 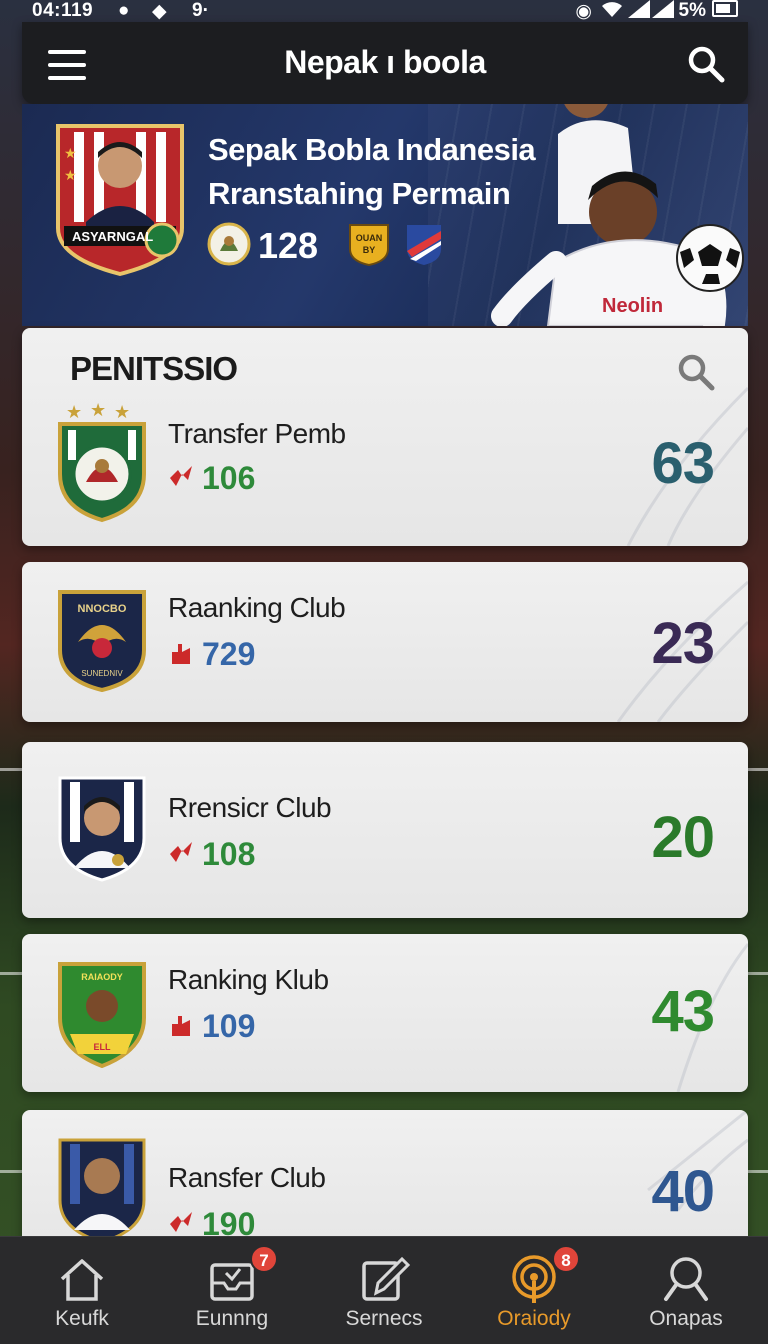 I want to click on nav-label: Sernecs, so click(x=384, y=1318).